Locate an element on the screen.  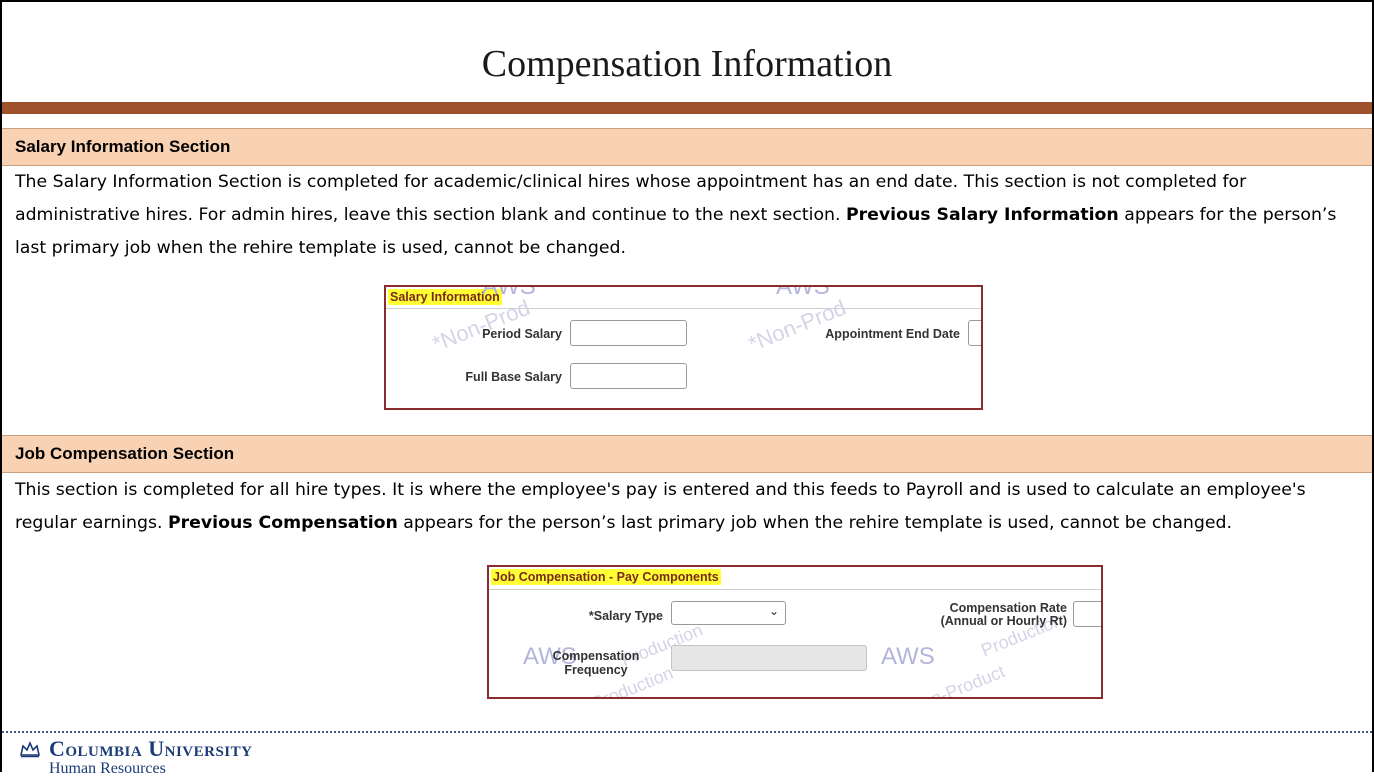
university-name: Columbia University is located at coordinates (151, 748).